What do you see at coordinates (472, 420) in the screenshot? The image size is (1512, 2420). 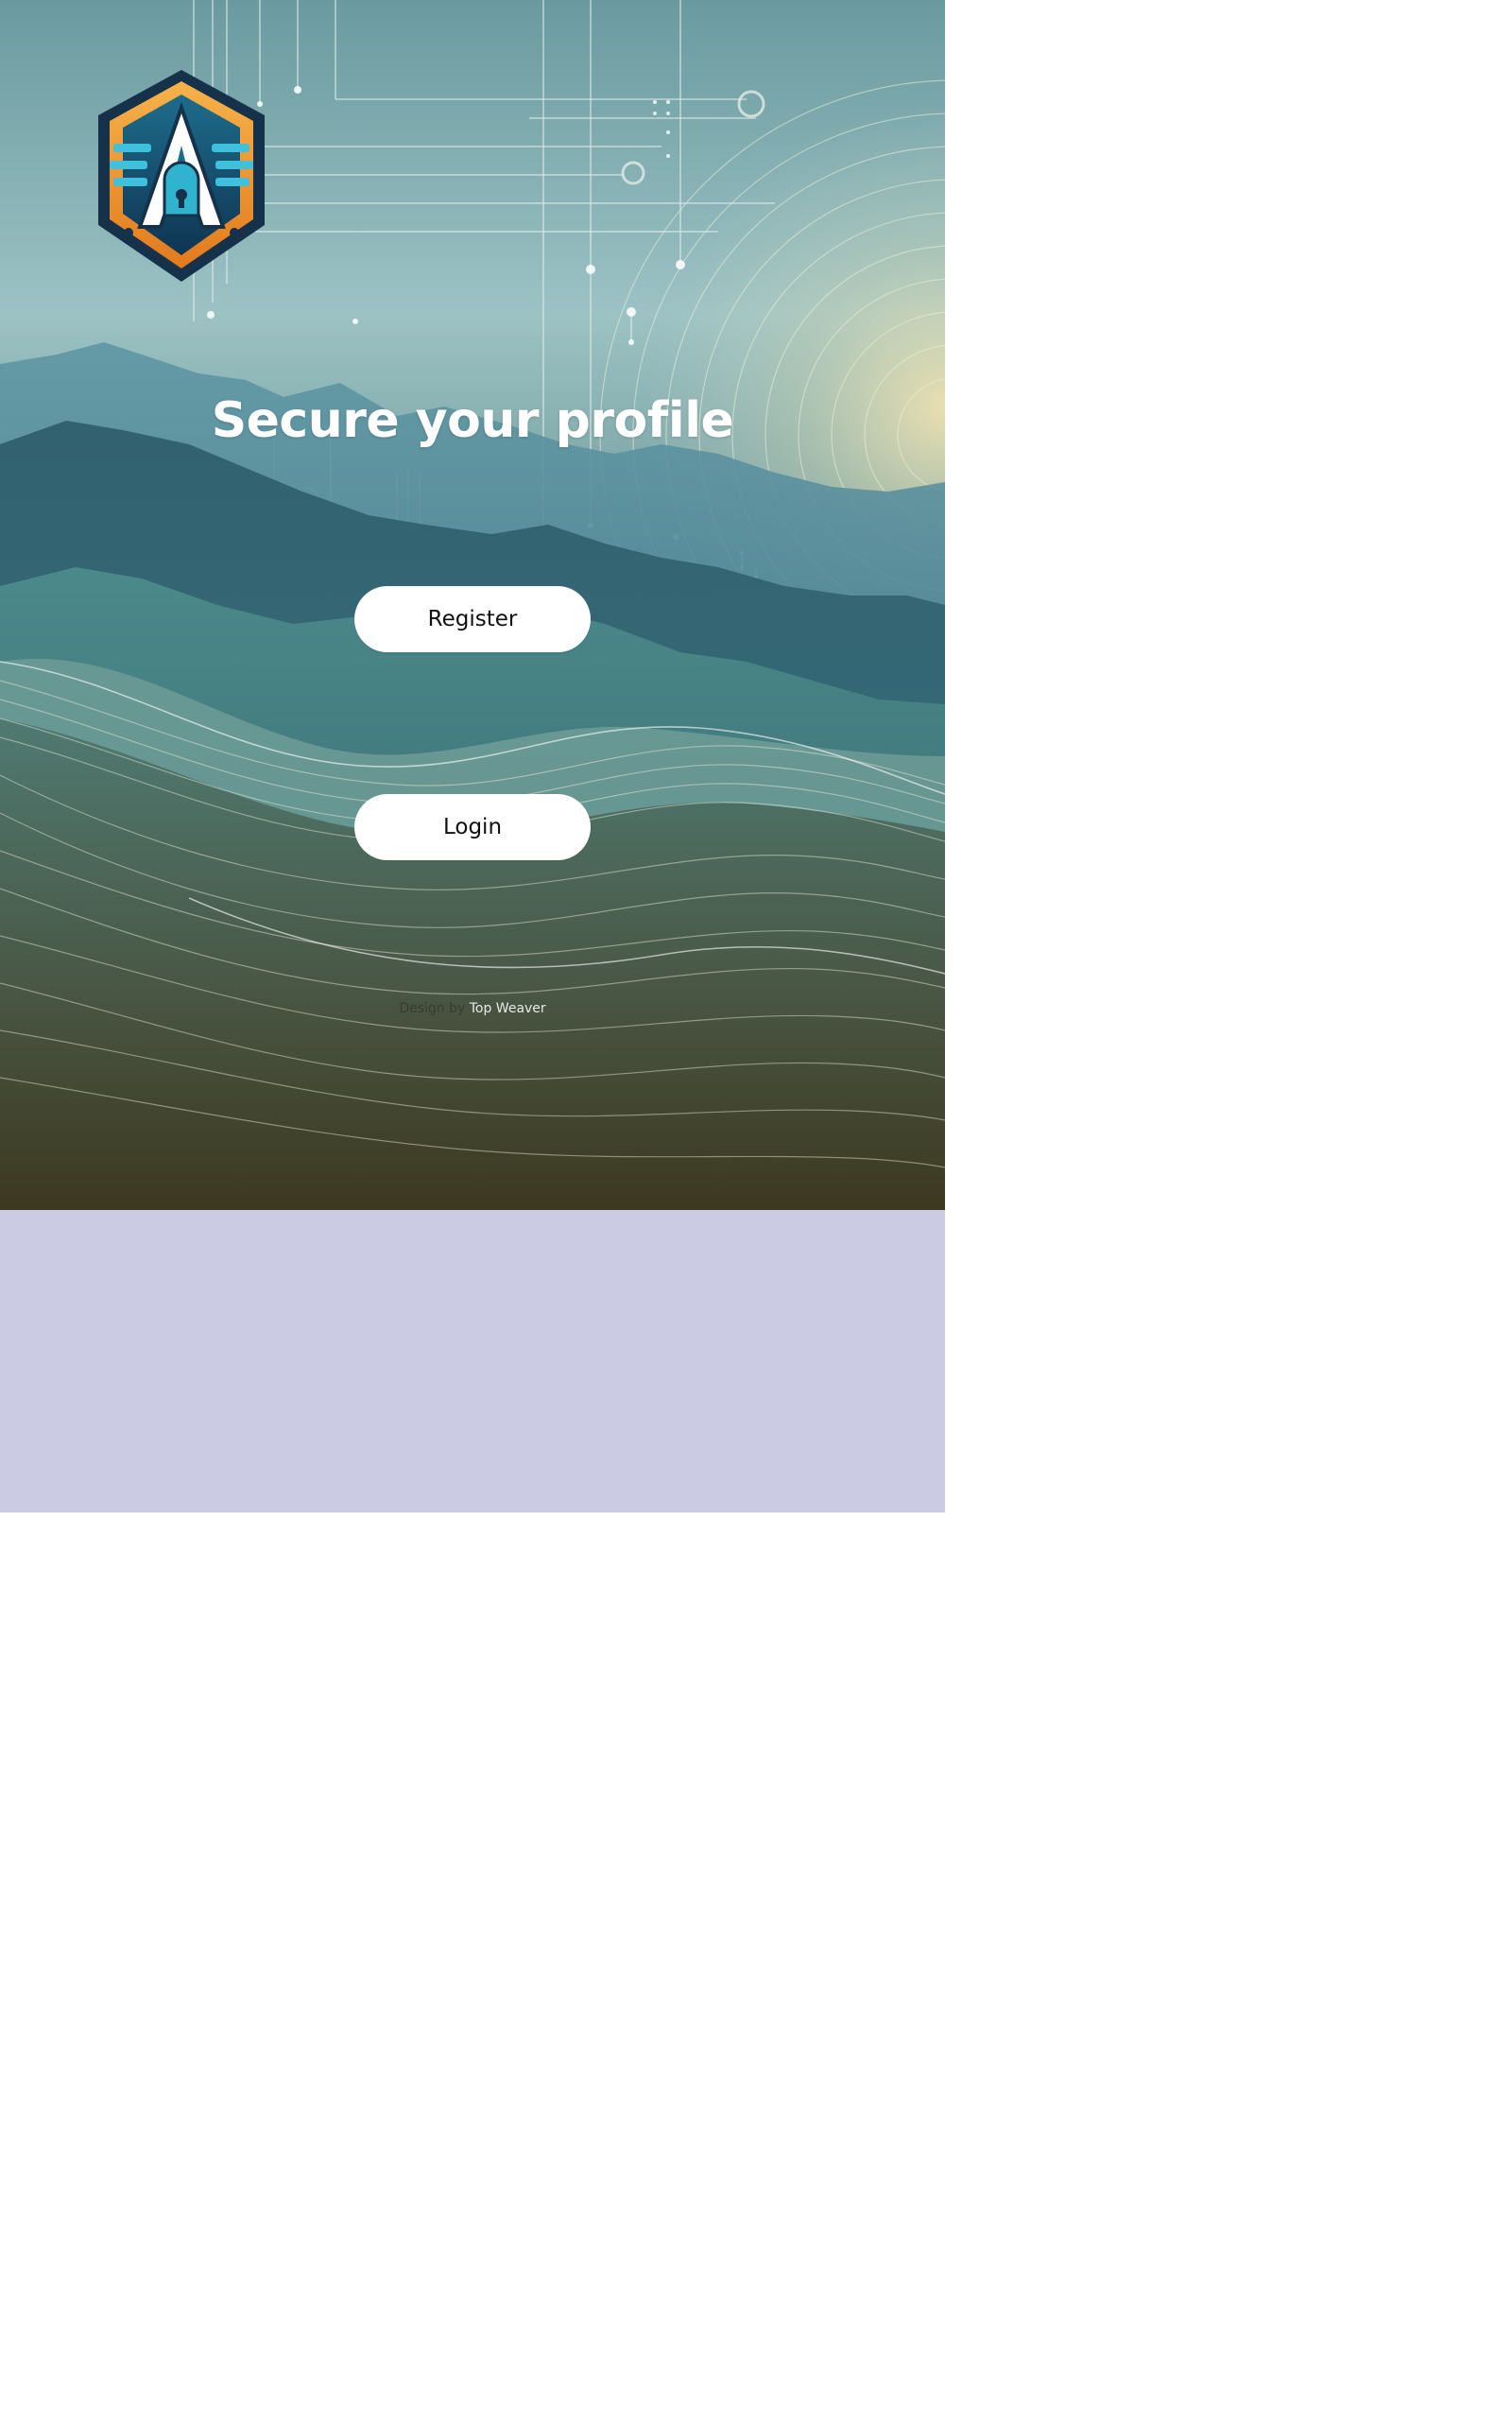 I see `page-title: Secure your profile` at bounding box center [472, 420].